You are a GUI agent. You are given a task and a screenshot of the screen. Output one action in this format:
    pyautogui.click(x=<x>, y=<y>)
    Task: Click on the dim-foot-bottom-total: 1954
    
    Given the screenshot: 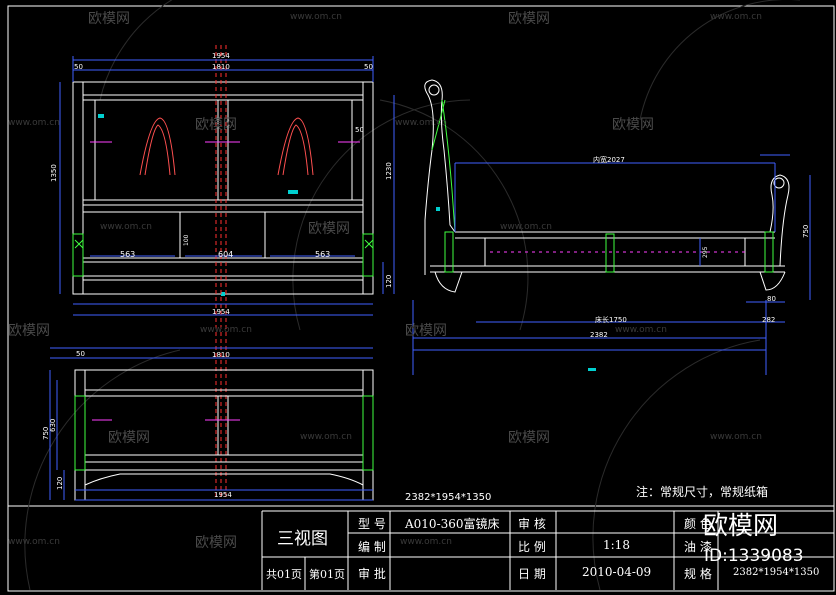 What is the action you would take?
    pyautogui.click(x=223, y=495)
    